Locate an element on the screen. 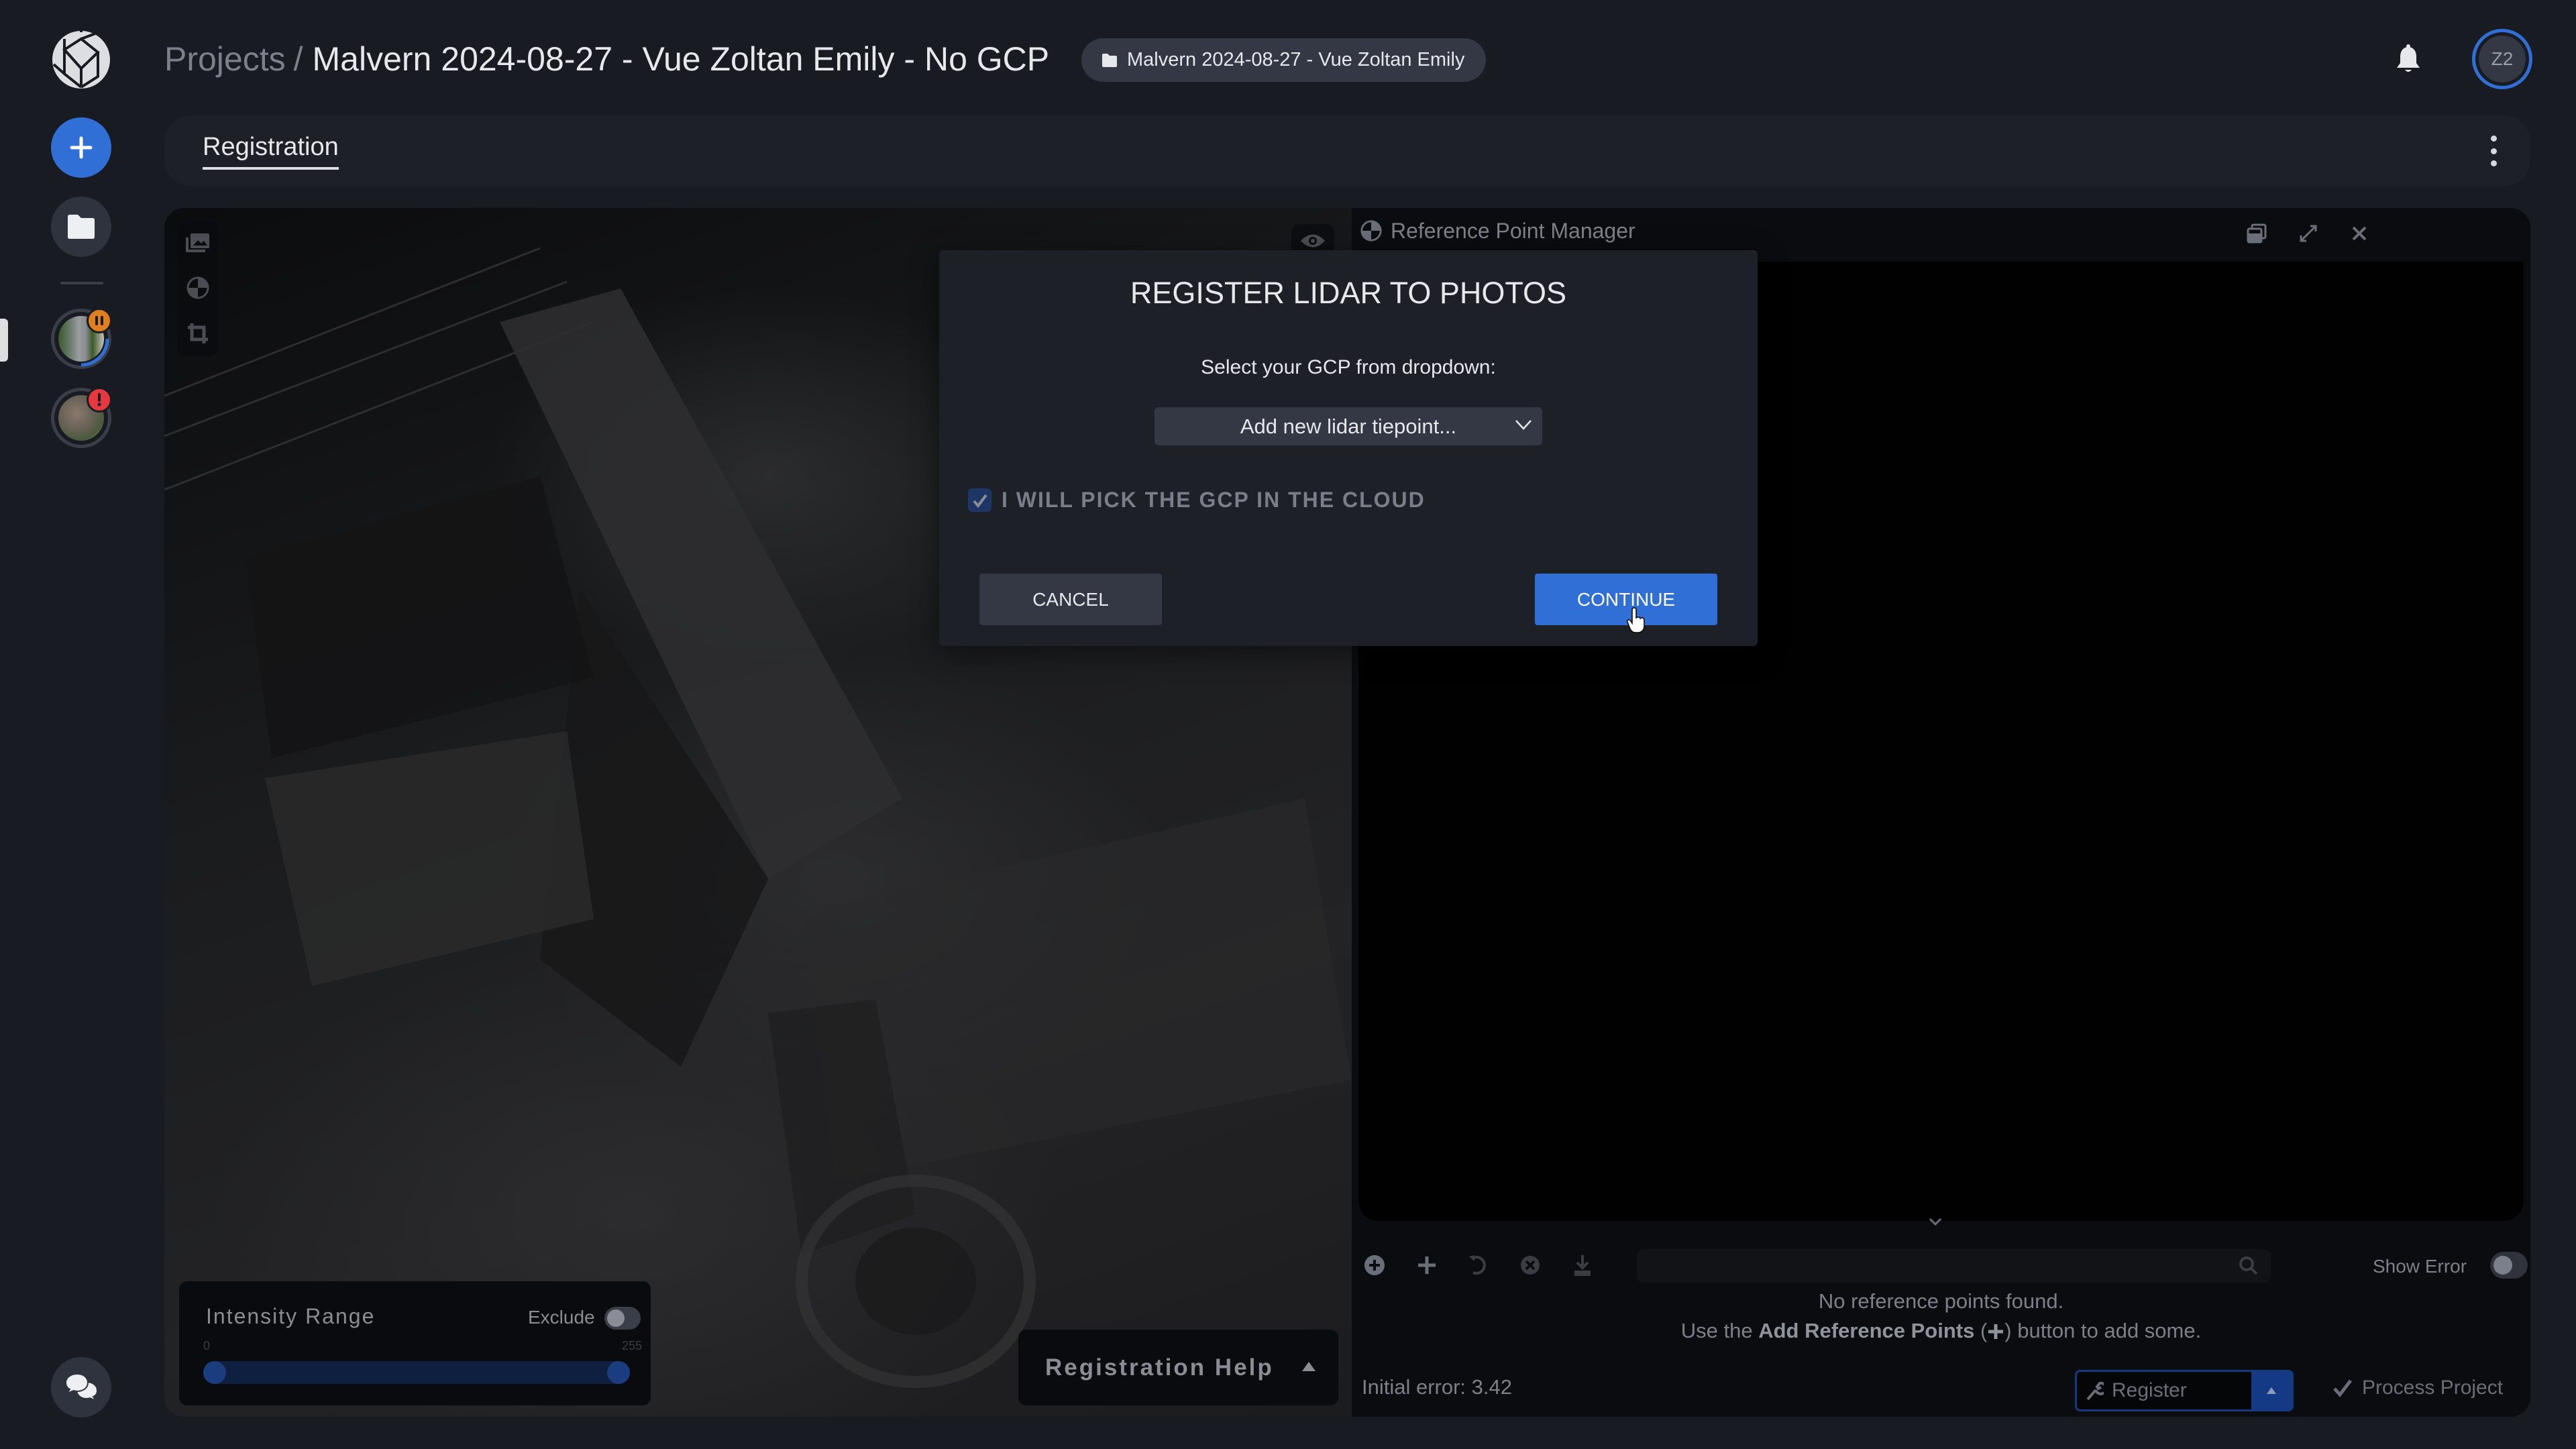 The height and width of the screenshot is (1449, 2576). clear-points-button is located at coordinates (1530, 1265).